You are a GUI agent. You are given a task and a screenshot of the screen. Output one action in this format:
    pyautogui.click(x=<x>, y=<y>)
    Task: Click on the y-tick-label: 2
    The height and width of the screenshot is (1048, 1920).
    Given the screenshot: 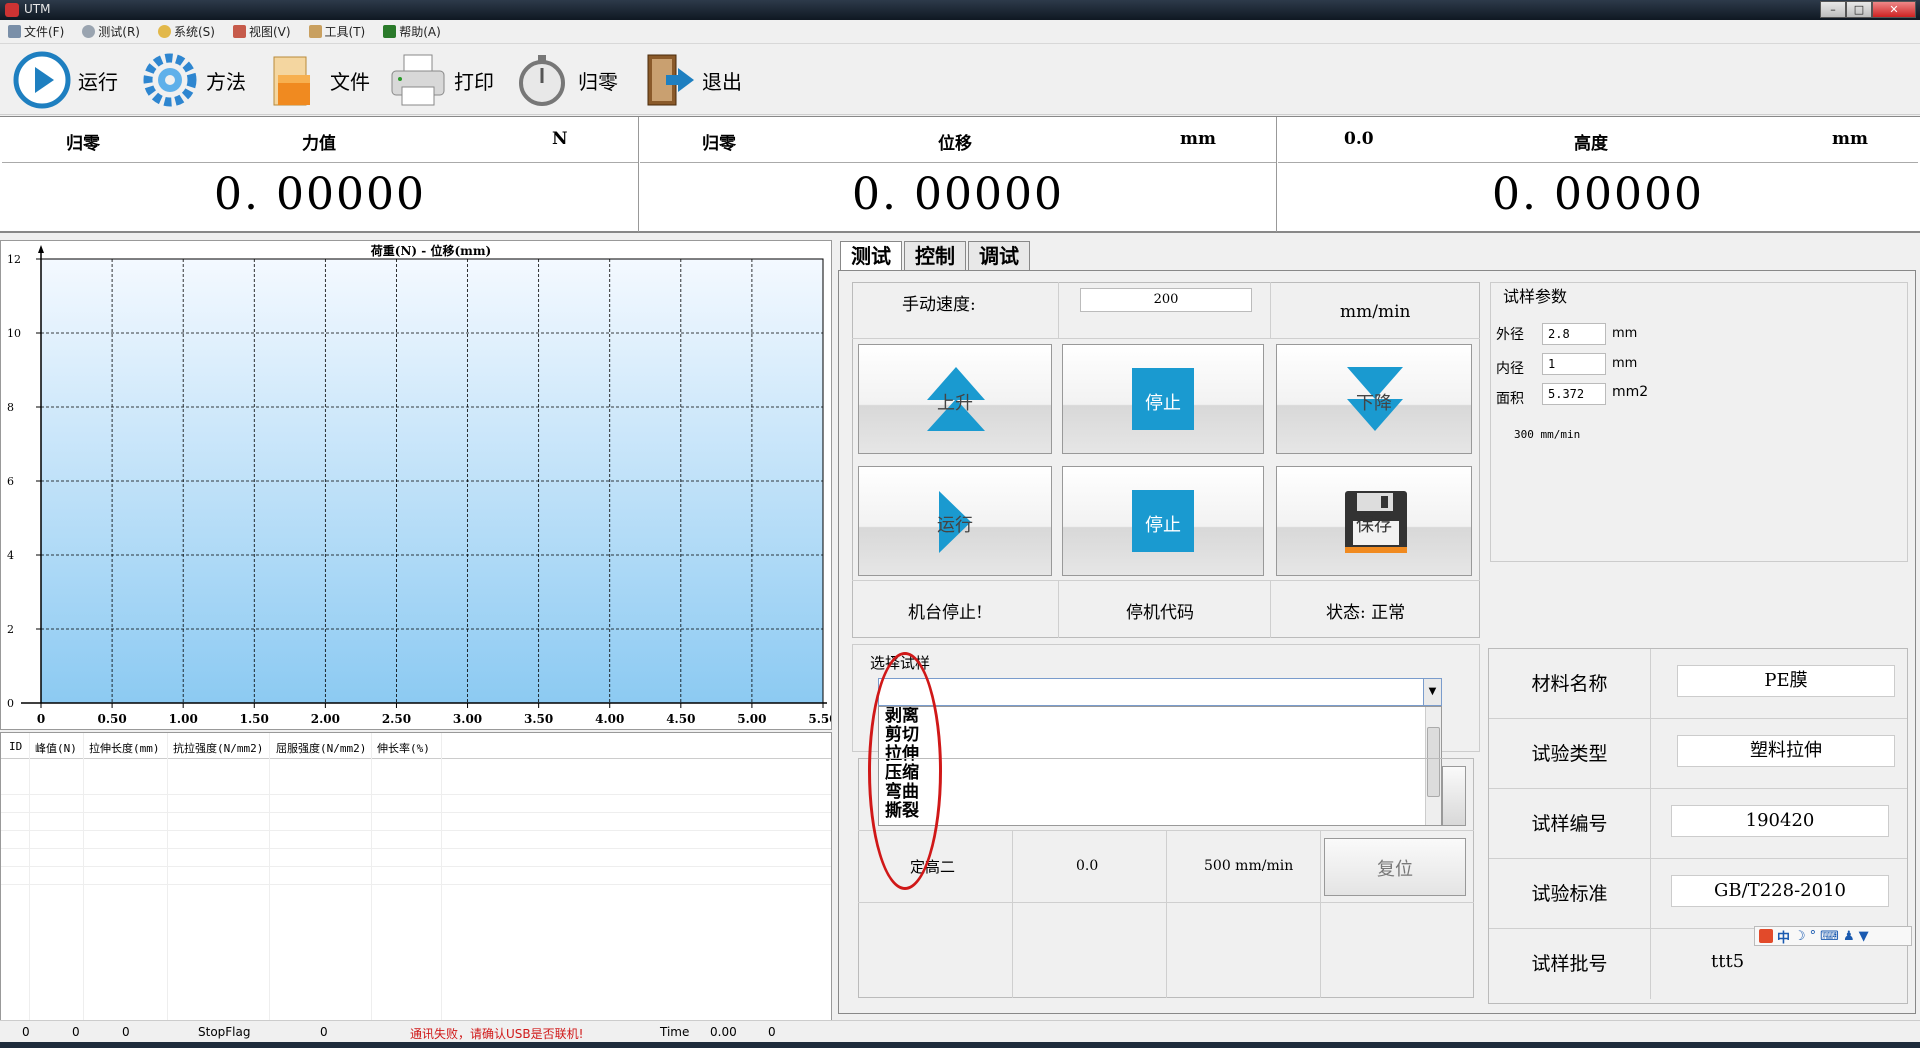 What is the action you would take?
    pyautogui.click(x=10, y=629)
    